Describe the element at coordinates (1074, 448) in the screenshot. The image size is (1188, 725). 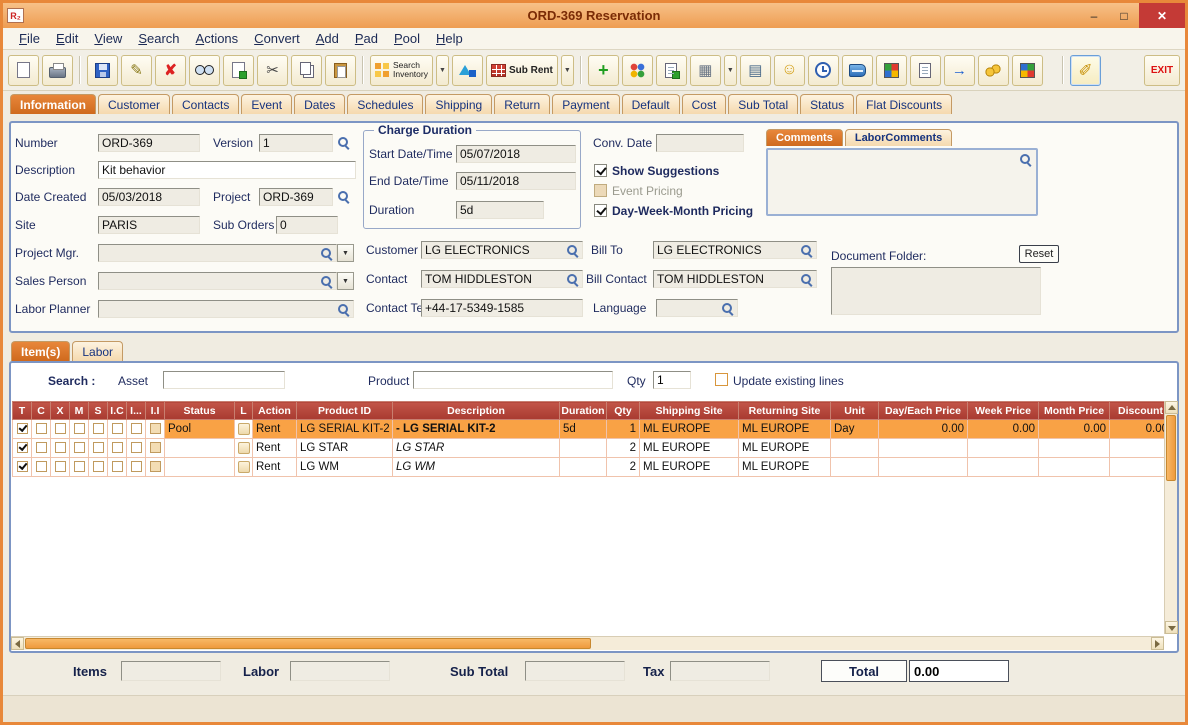
I see `cell-month-price` at that location.